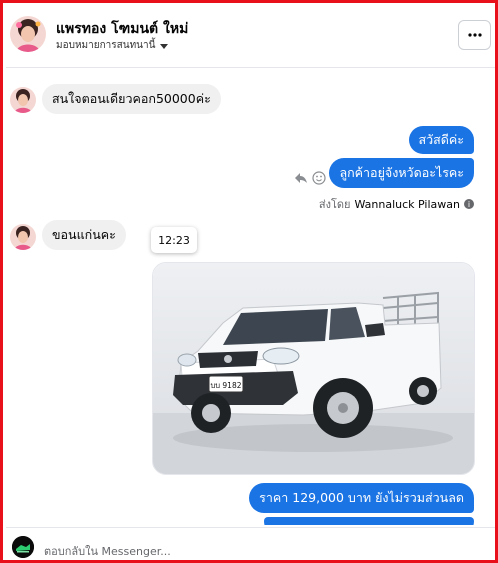 This screenshot has width=498, height=563. Describe the element at coordinates (23, 547) in the screenshot. I see `page-avatar` at that location.